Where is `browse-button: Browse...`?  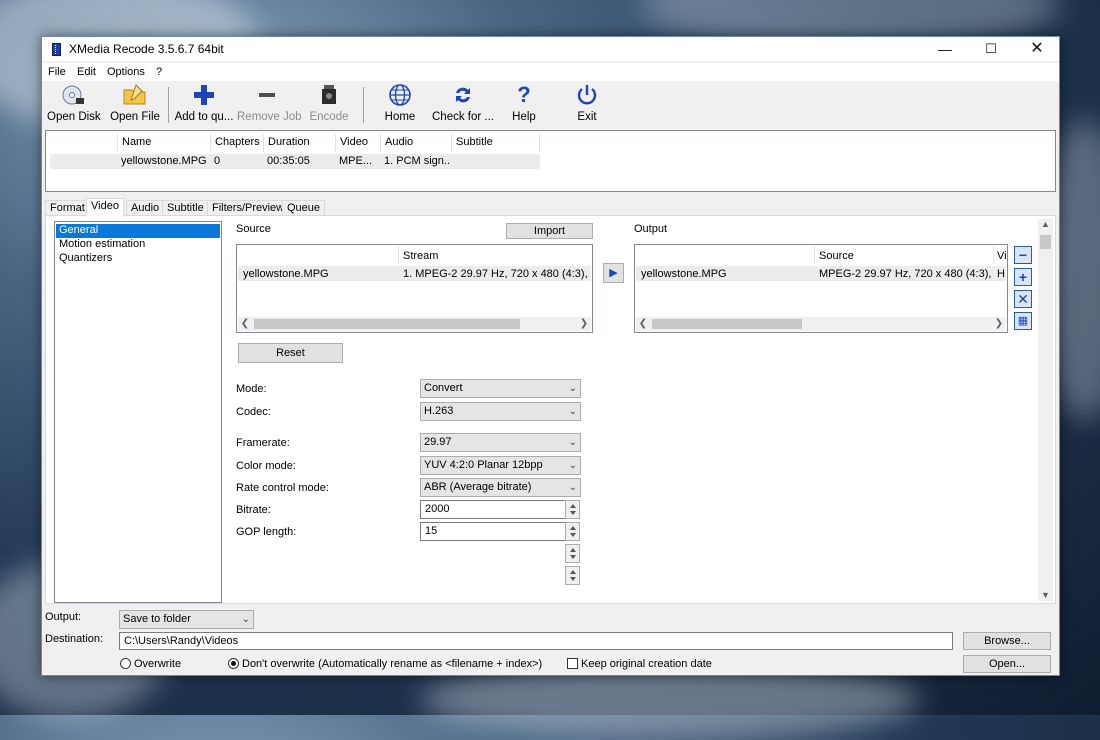
browse-button: Browse... is located at coordinates (1007, 641).